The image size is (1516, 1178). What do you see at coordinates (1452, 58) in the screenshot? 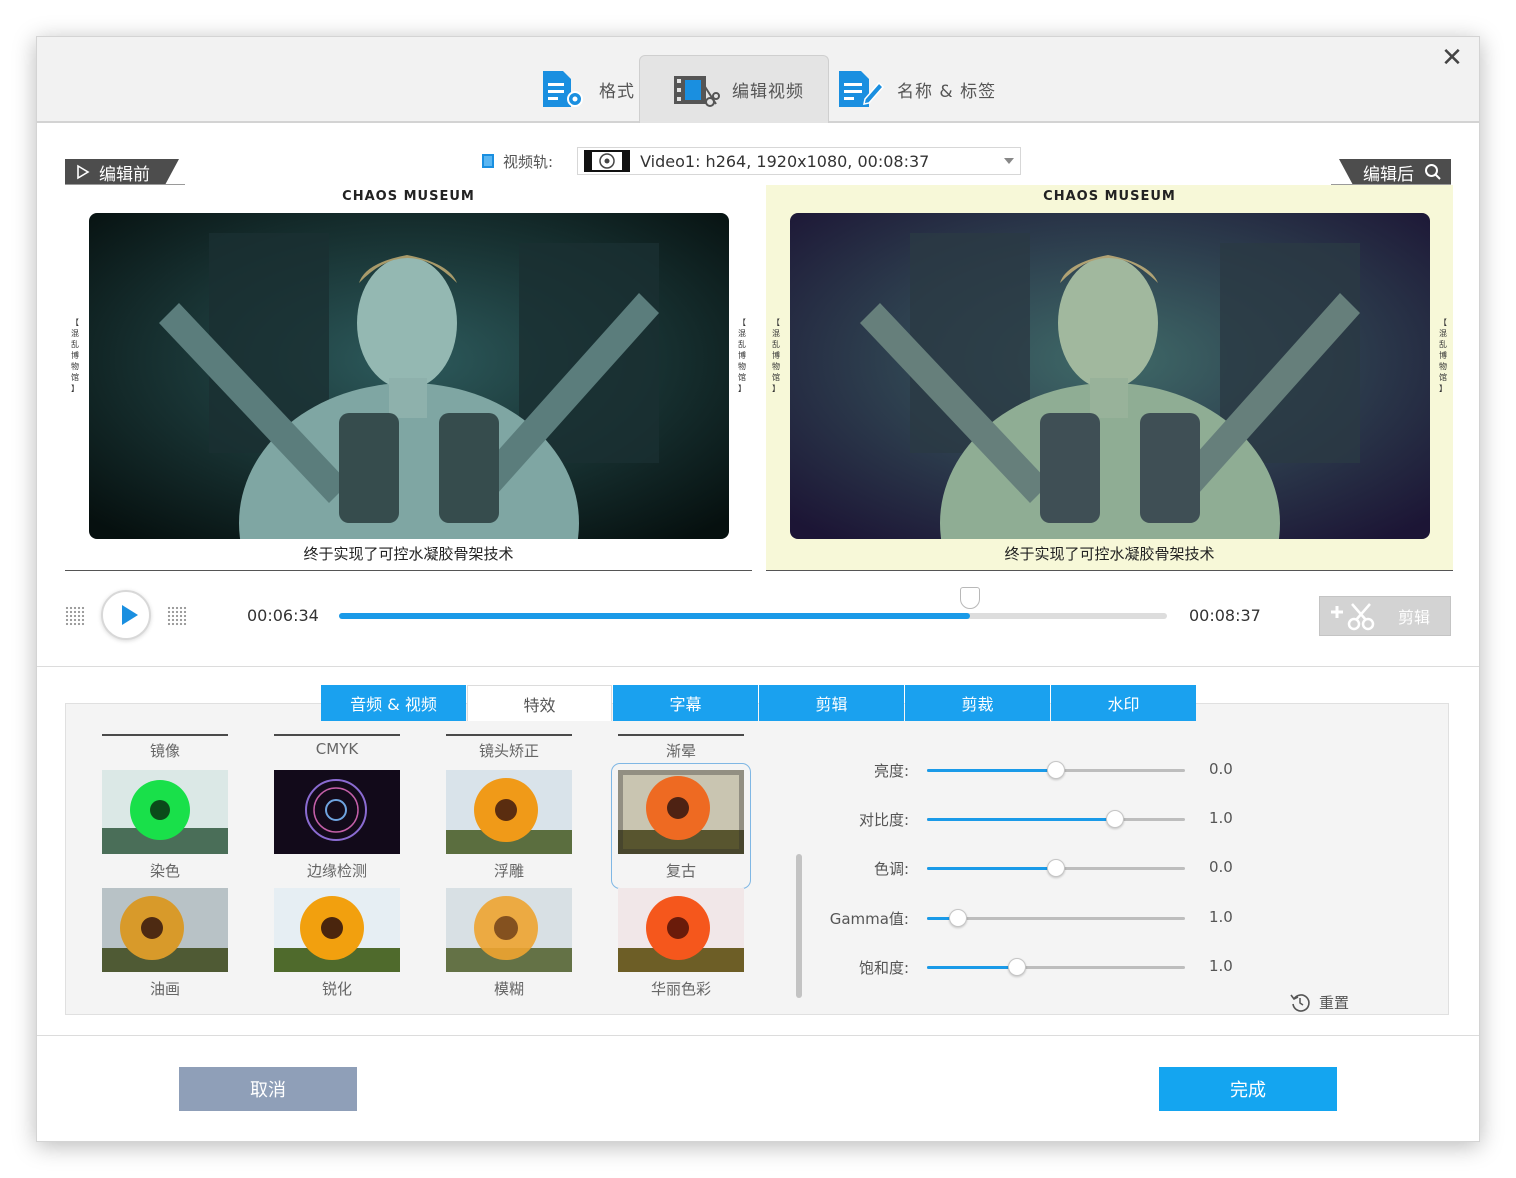
I see `close-icon: ✕` at bounding box center [1452, 58].